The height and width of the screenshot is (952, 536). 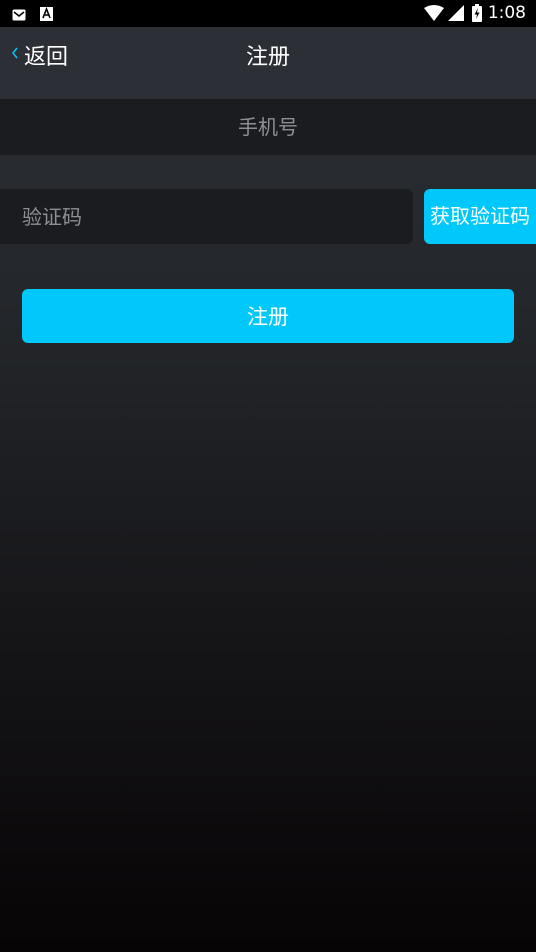 What do you see at coordinates (434, 15) in the screenshot?
I see `wifi-icon` at bounding box center [434, 15].